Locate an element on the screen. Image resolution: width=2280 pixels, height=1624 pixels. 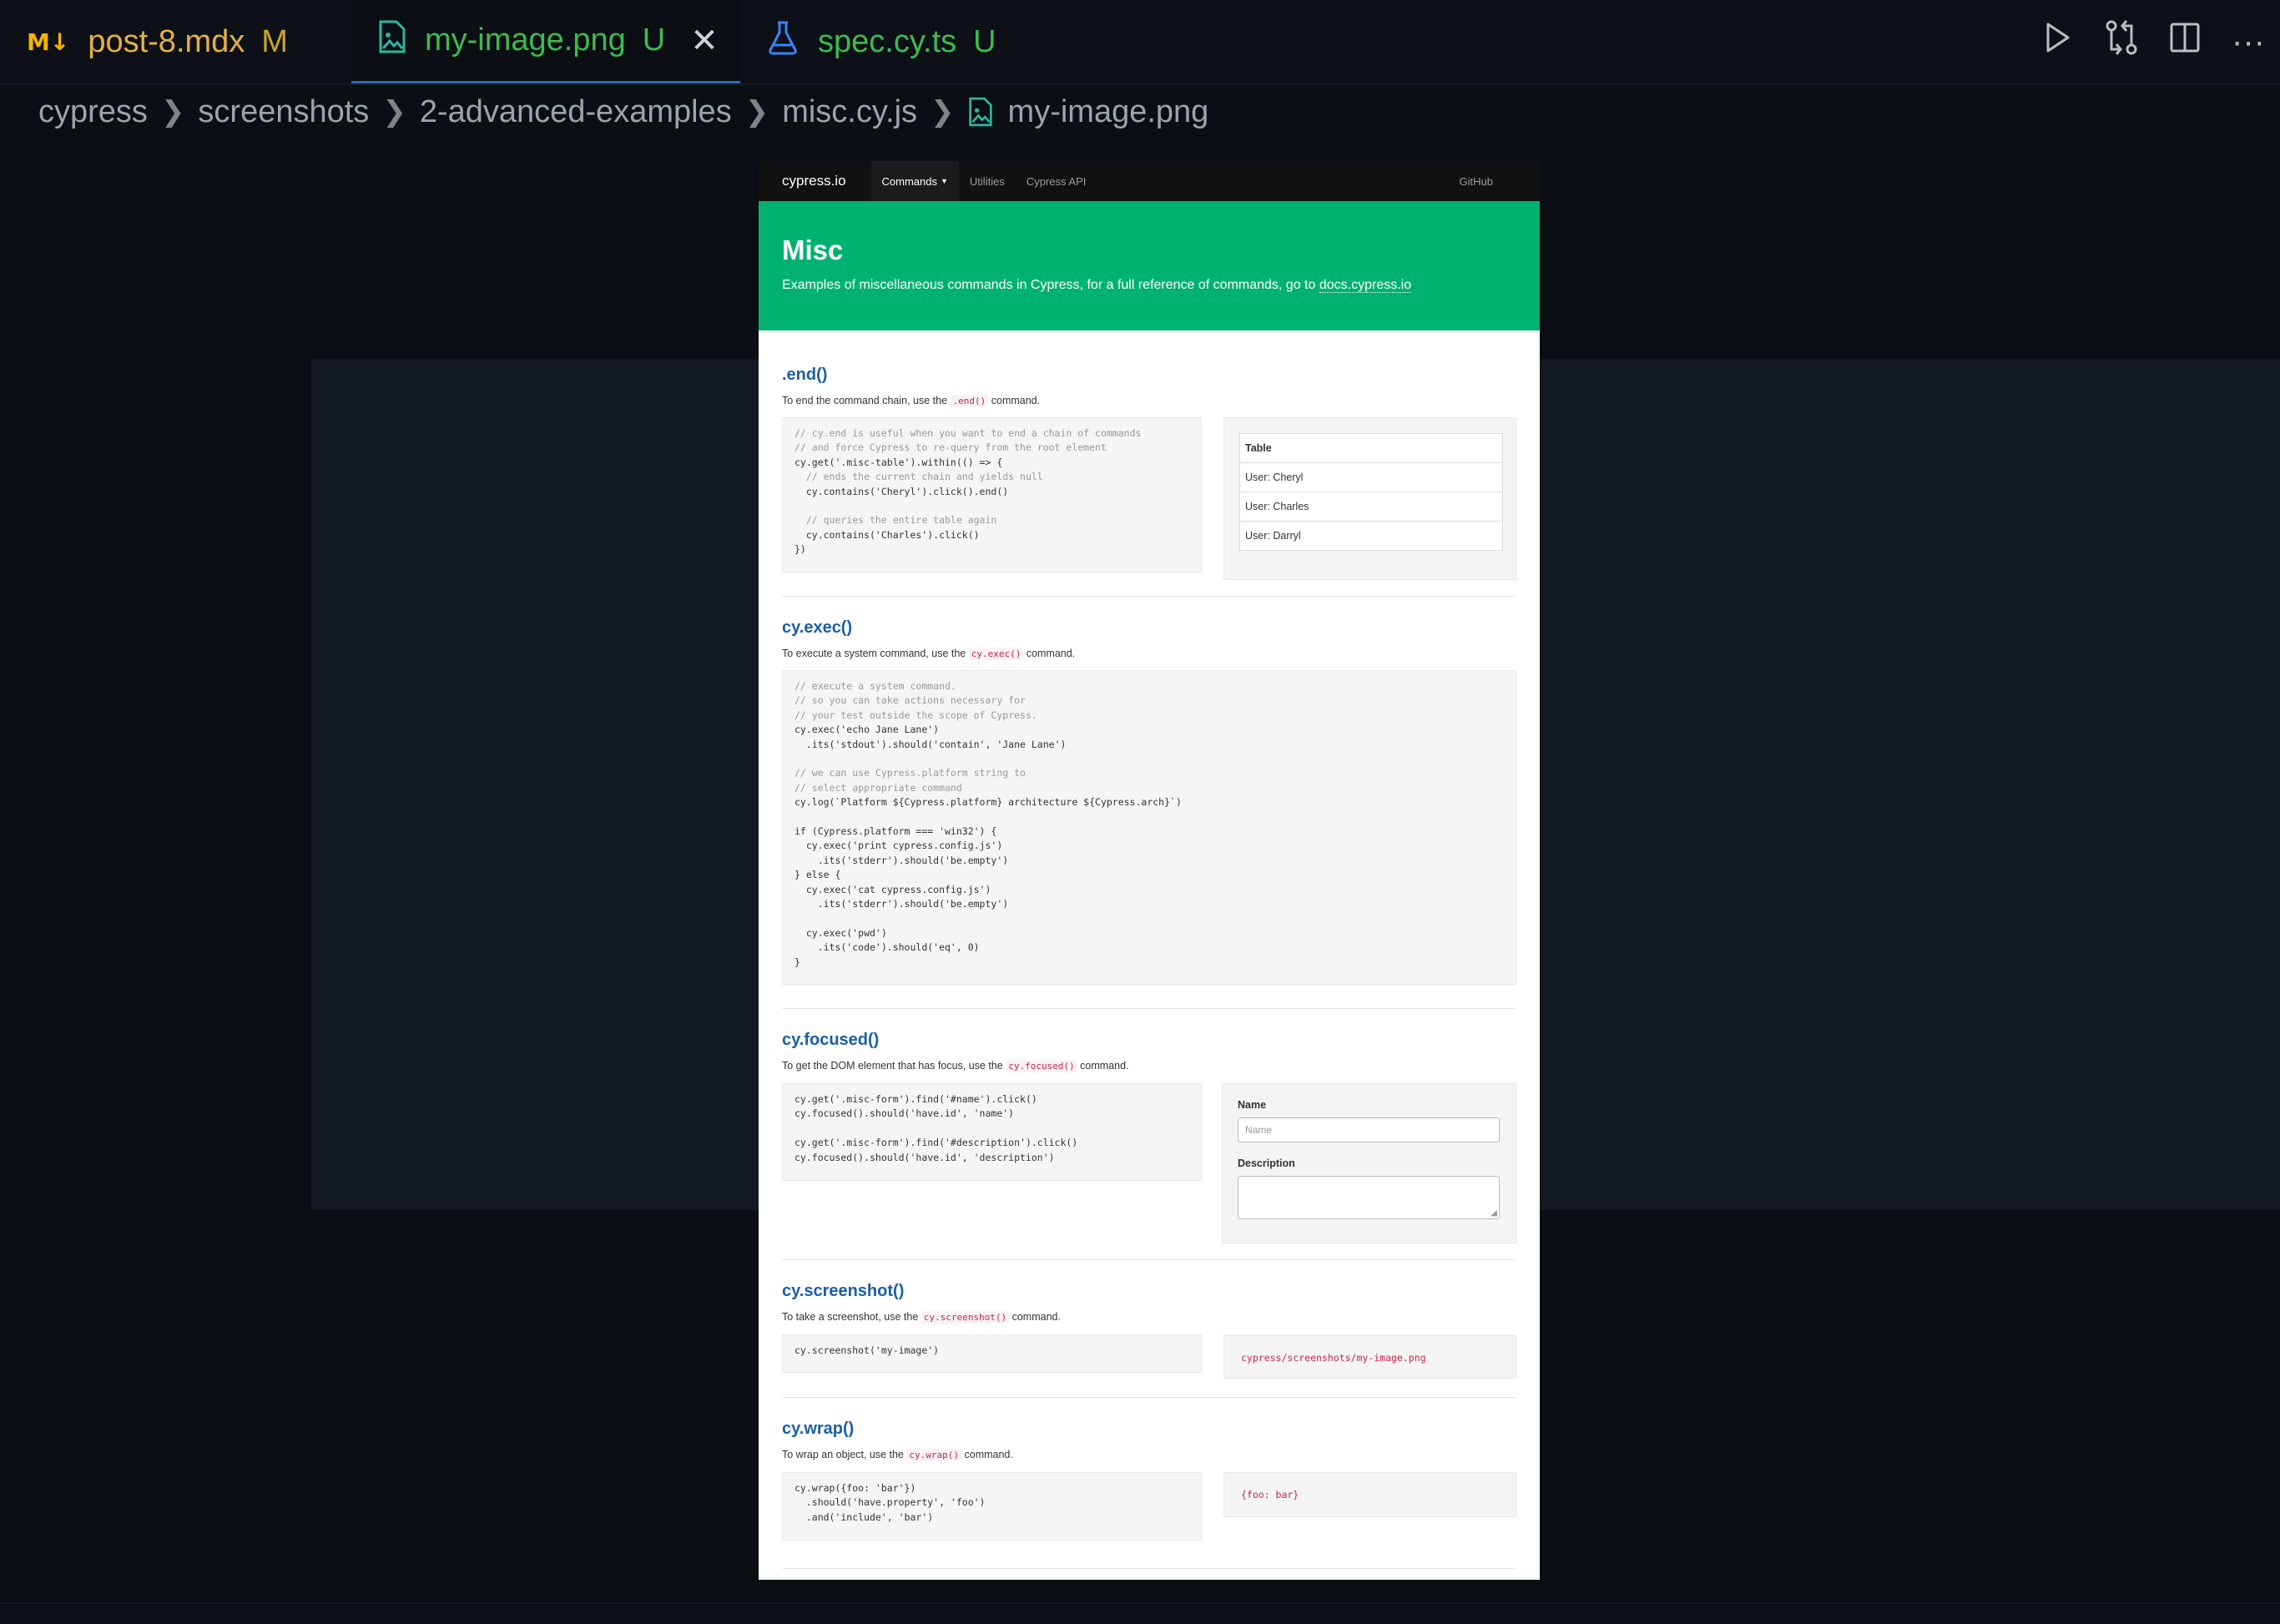
image-file-icon is located at coordinates (392, 41).